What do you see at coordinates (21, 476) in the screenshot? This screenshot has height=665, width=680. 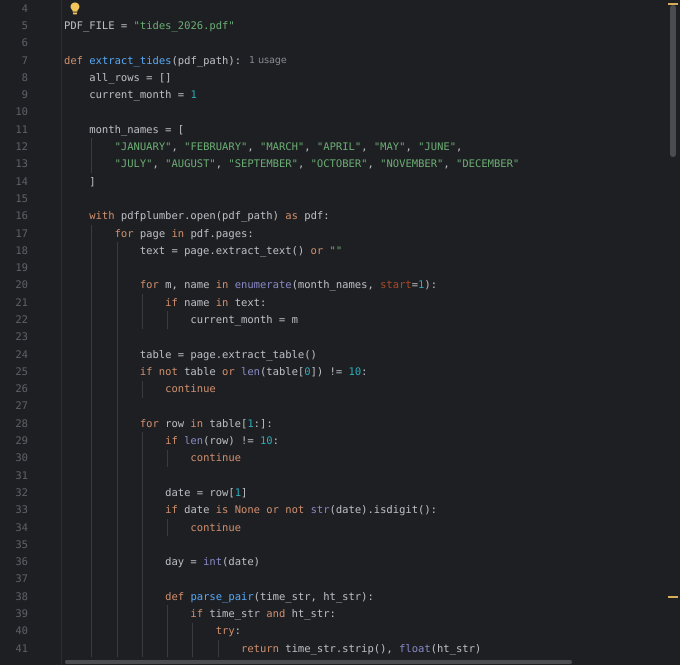 I see `line-number: 31` at bounding box center [21, 476].